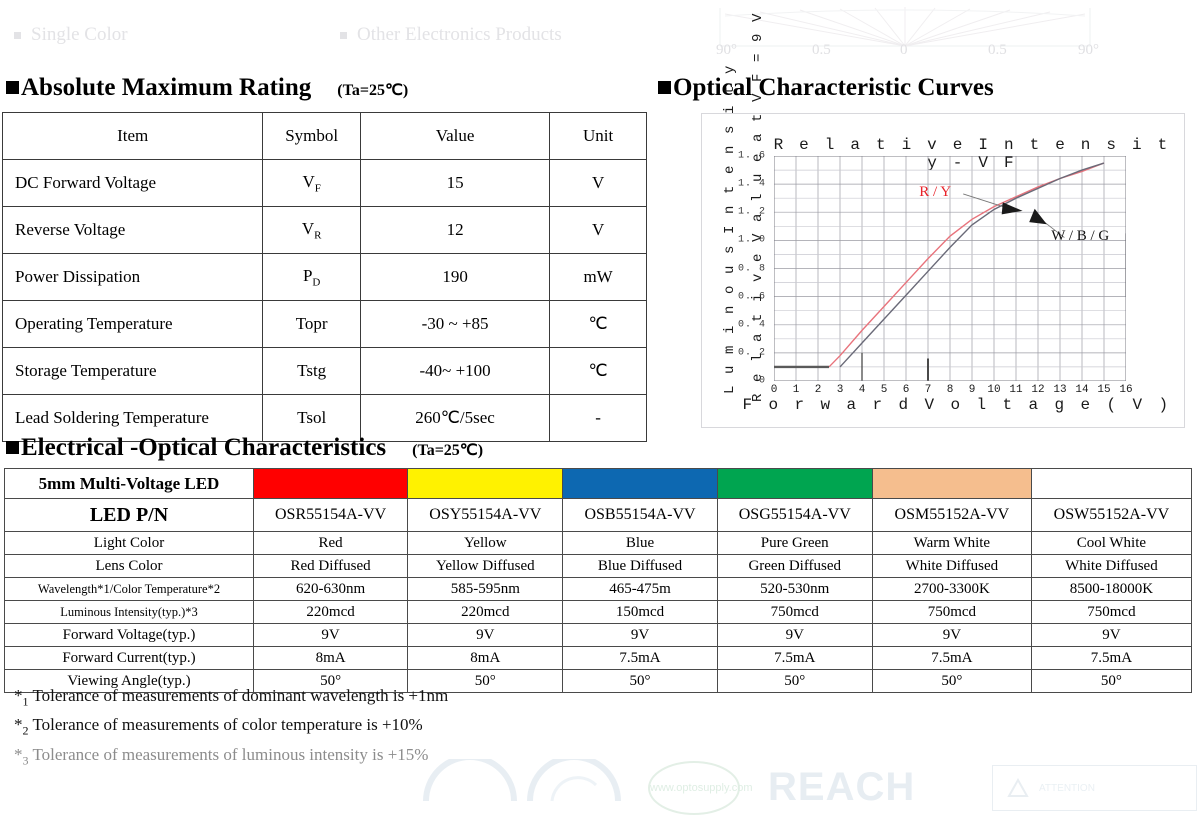 The height and width of the screenshot is (815, 1200). Describe the element at coordinates (751, 184) in the screenshot. I see `chart-ytick: 1. 4` at that location.